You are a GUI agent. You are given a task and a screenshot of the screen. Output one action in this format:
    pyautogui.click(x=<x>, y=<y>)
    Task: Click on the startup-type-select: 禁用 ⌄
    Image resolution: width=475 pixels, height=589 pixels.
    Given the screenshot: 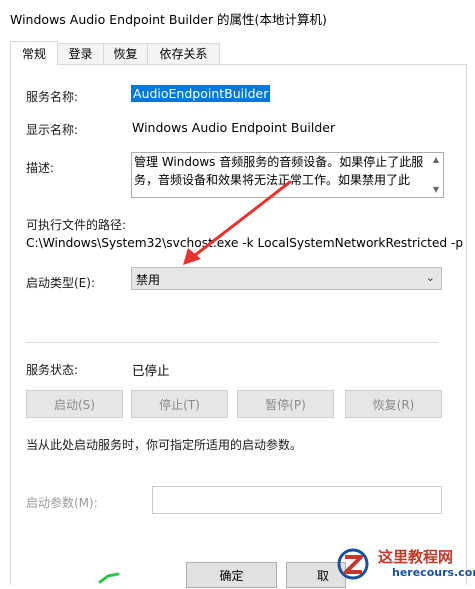 What is the action you would take?
    pyautogui.click(x=286, y=278)
    